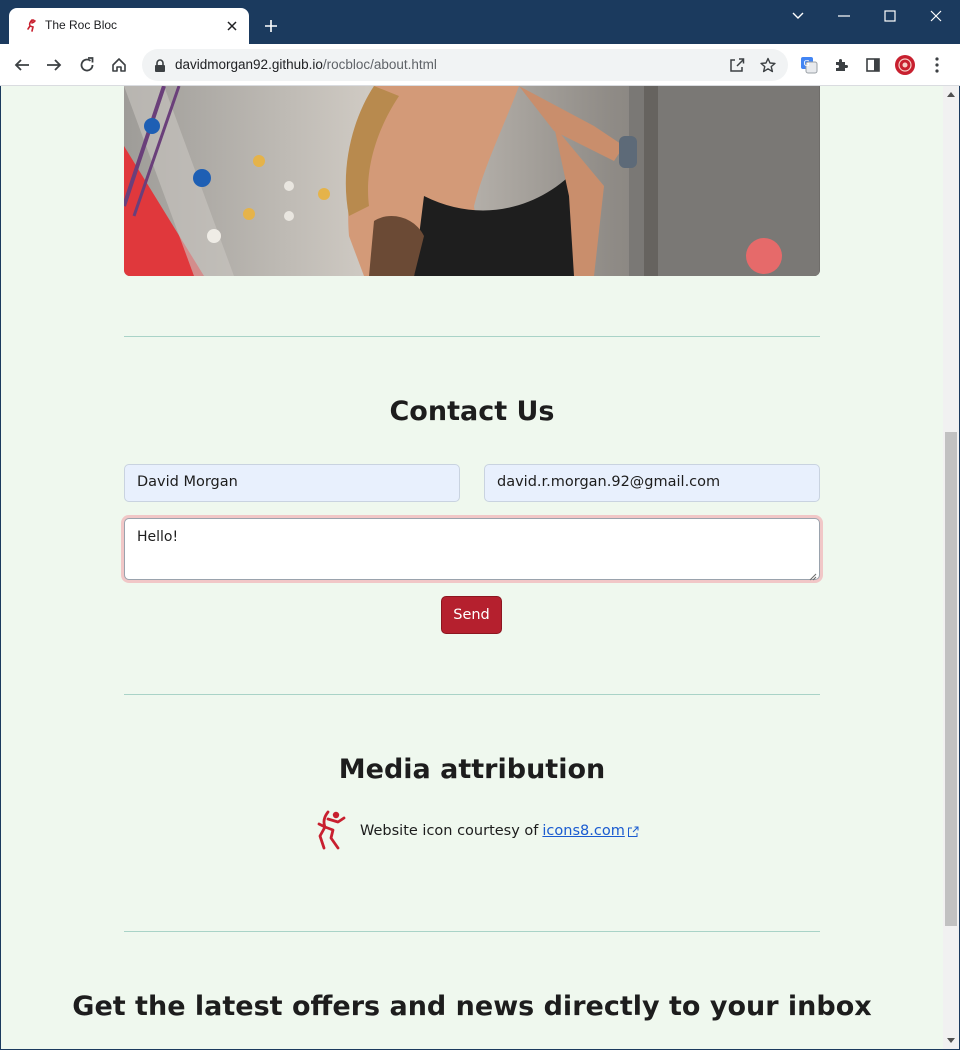 This screenshot has height=1050, width=960. I want to click on url-host: davidmorgan92.github.io, so click(249, 64).